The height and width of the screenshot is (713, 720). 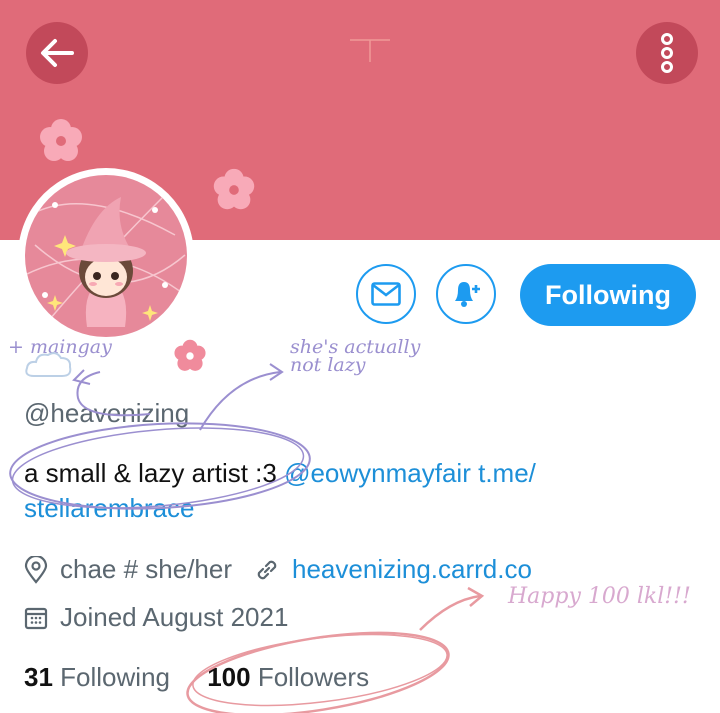 What do you see at coordinates (48, 364) in the screenshot?
I see `cloud-decoration` at bounding box center [48, 364].